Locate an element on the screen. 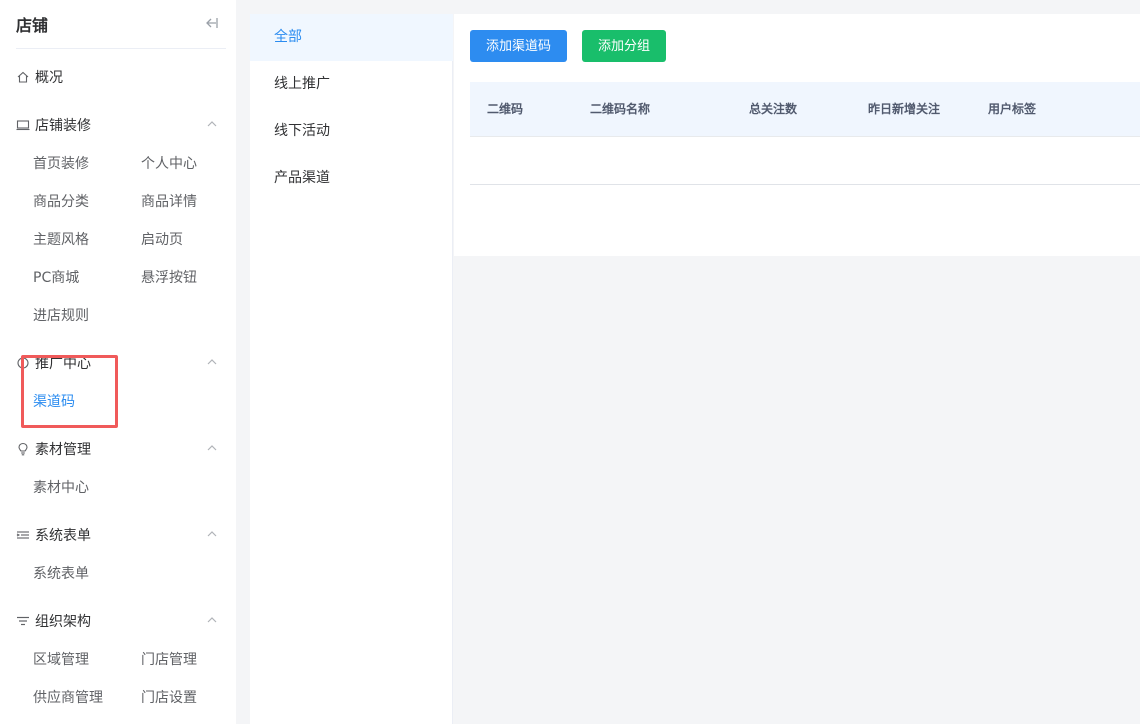  column-header-qrcode-name: 二维码名称 is located at coordinates (620, 109).